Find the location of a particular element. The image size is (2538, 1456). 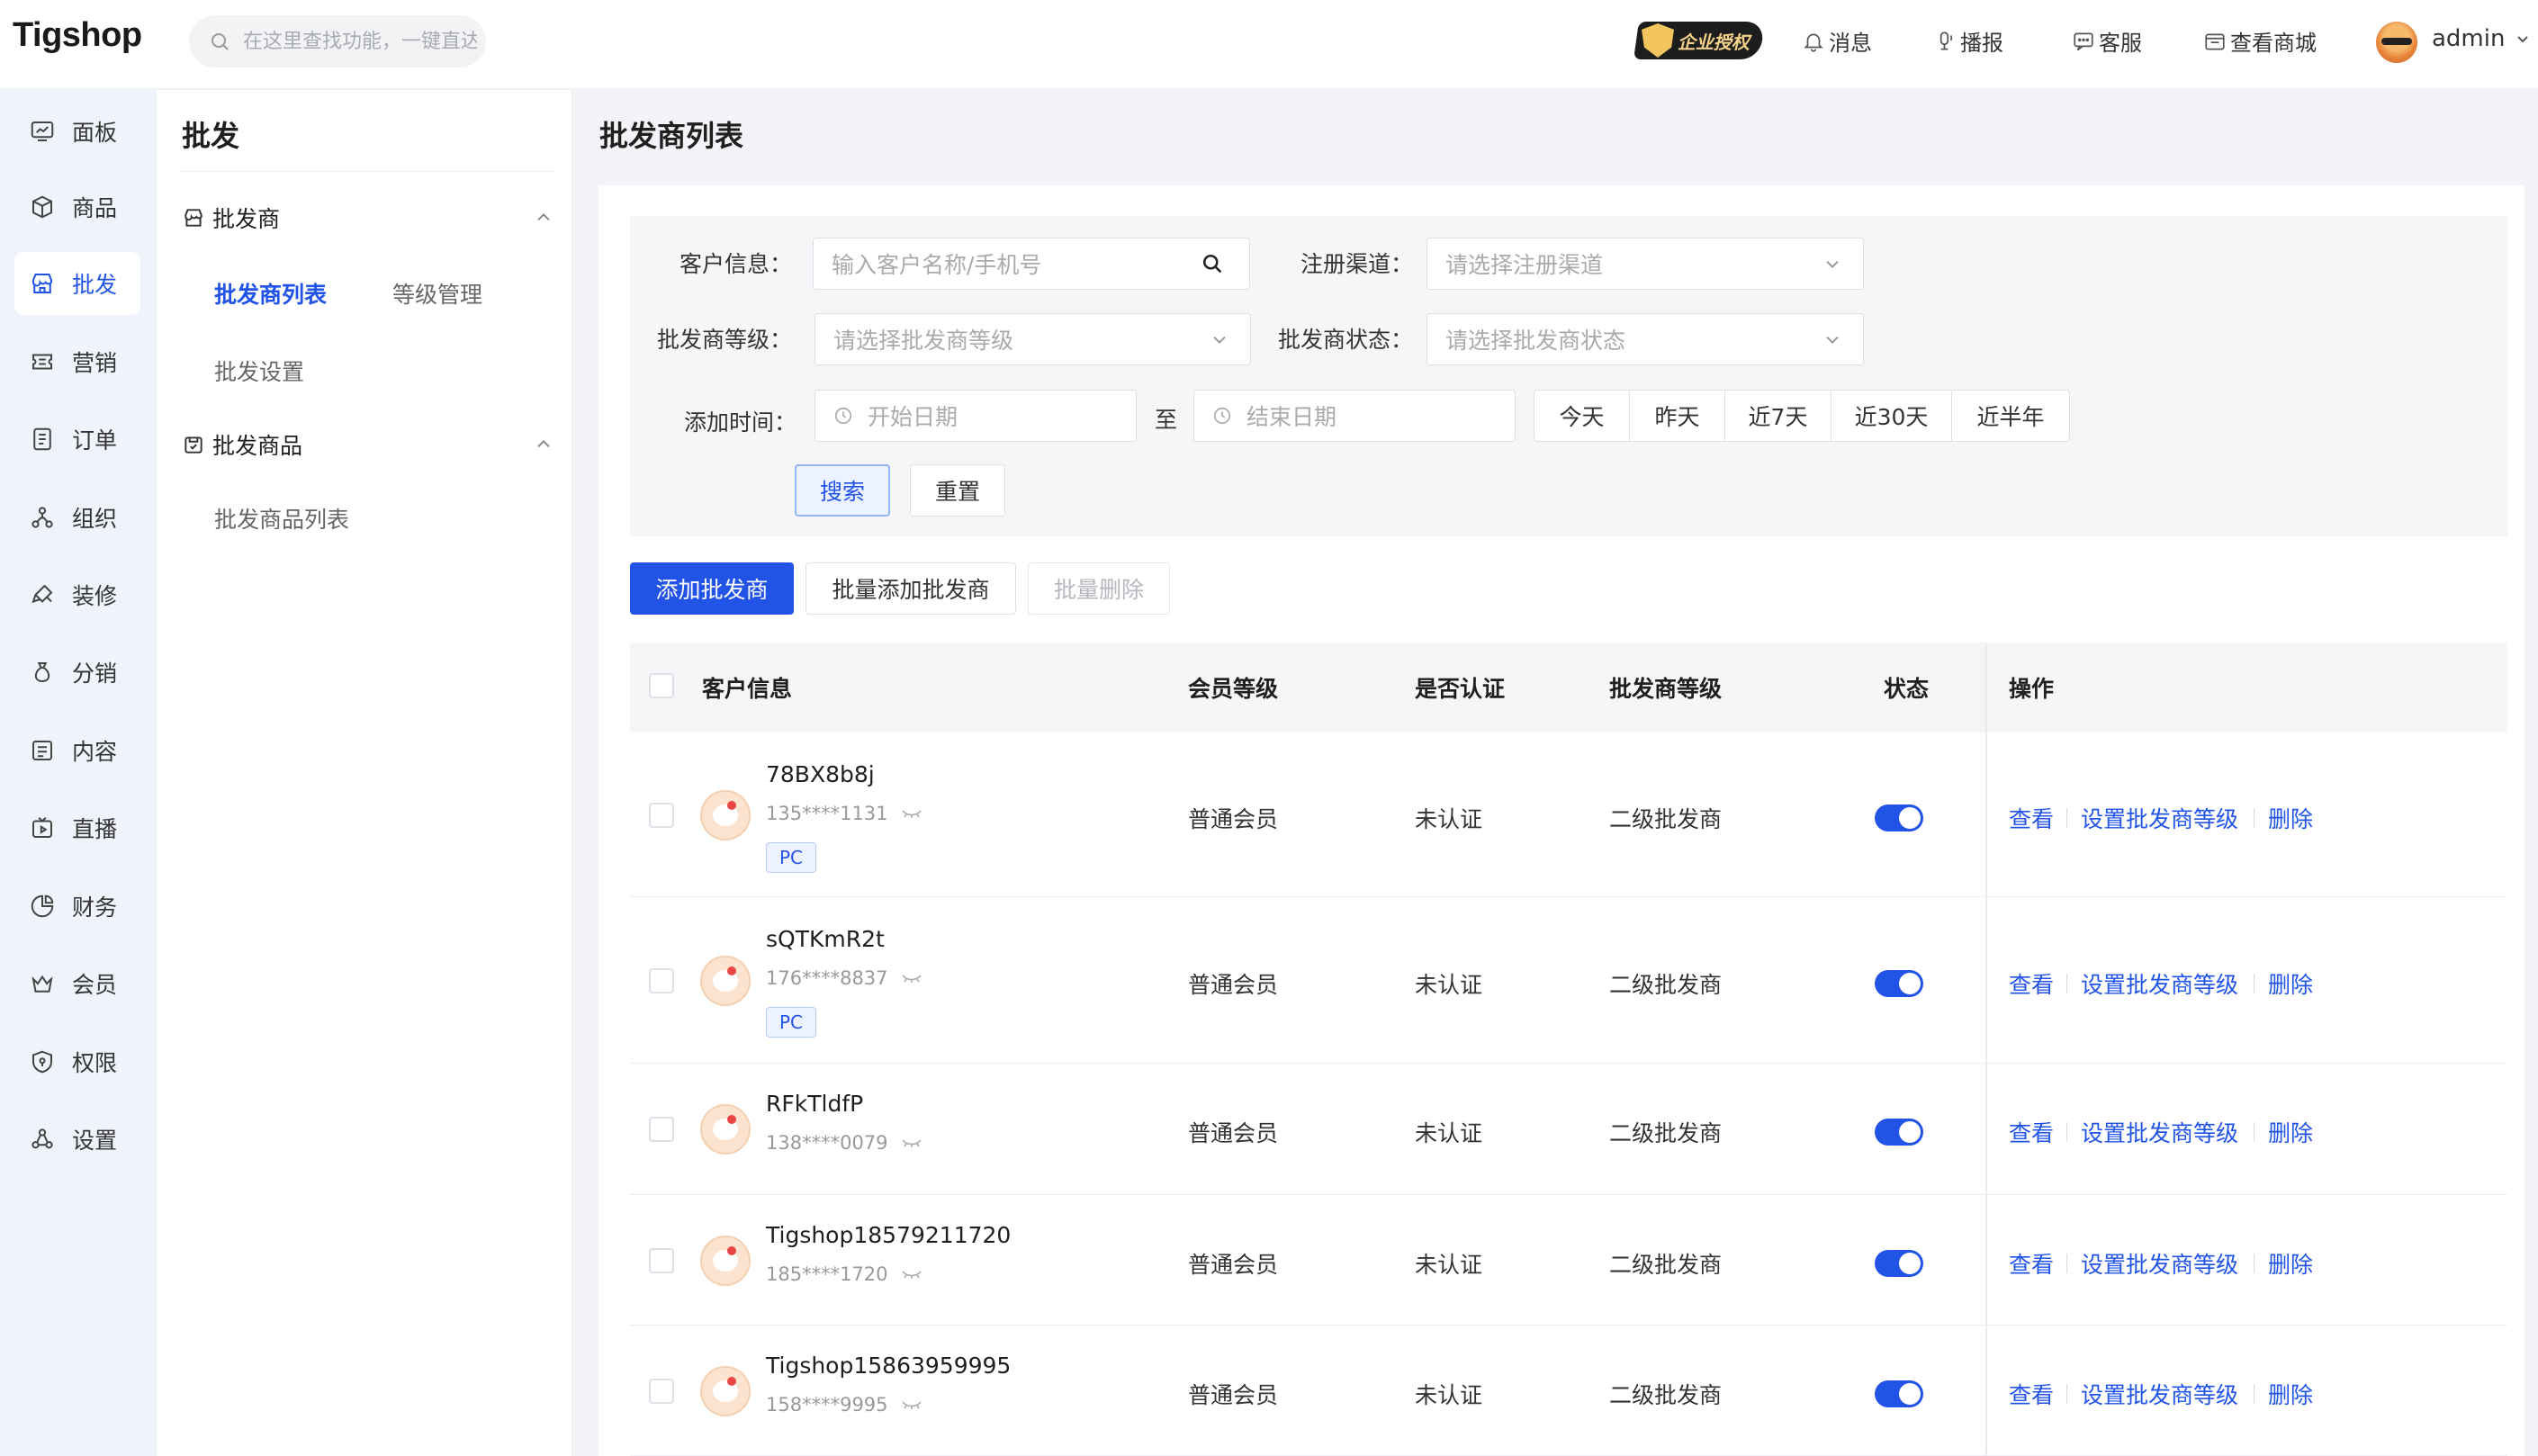

col-operations: 操作 is located at coordinates (2032, 689).